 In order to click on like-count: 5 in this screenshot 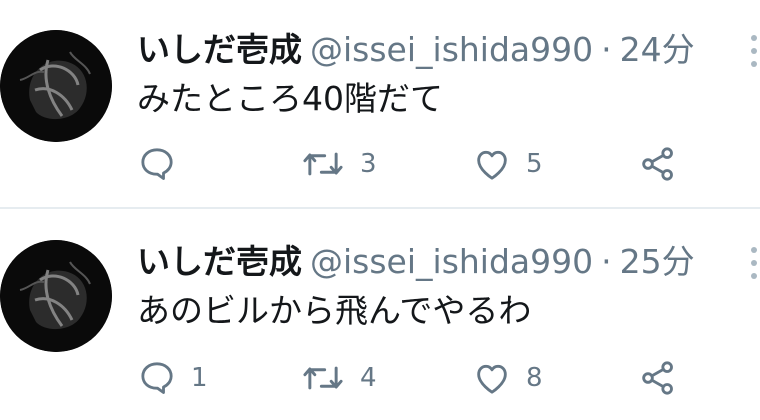, I will do `click(534, 164)`.